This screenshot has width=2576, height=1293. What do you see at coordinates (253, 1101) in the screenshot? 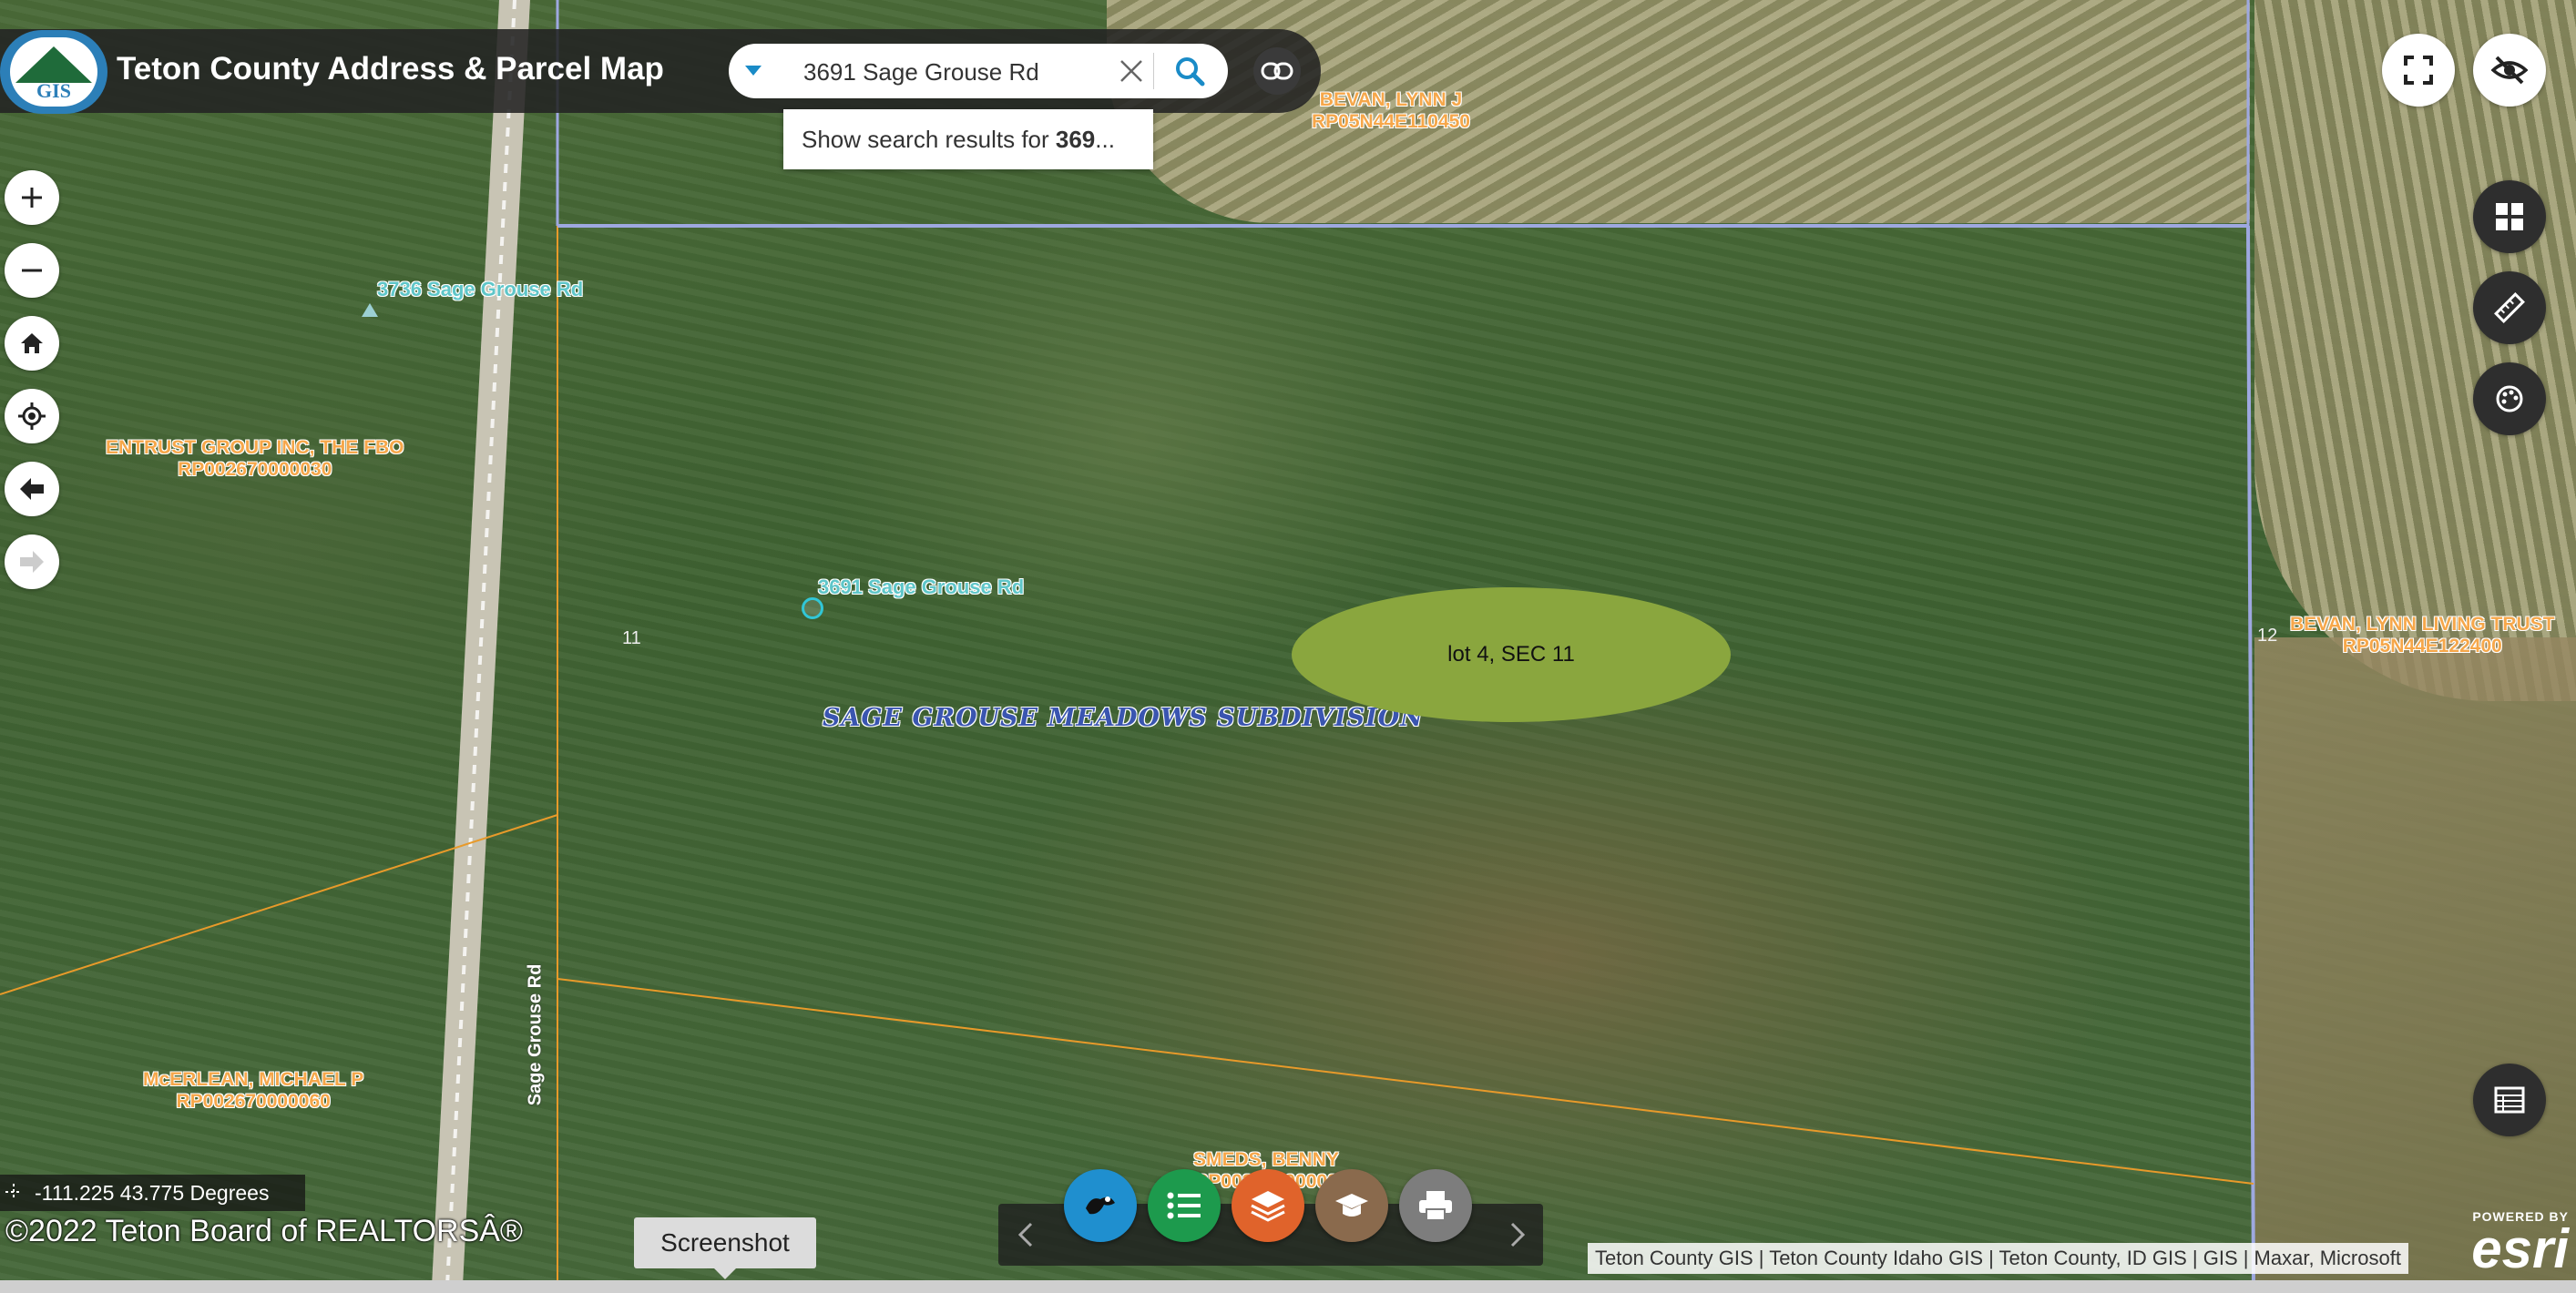
I see `owner-parcel: RP002670000060` at bounding box center [253, 1101].